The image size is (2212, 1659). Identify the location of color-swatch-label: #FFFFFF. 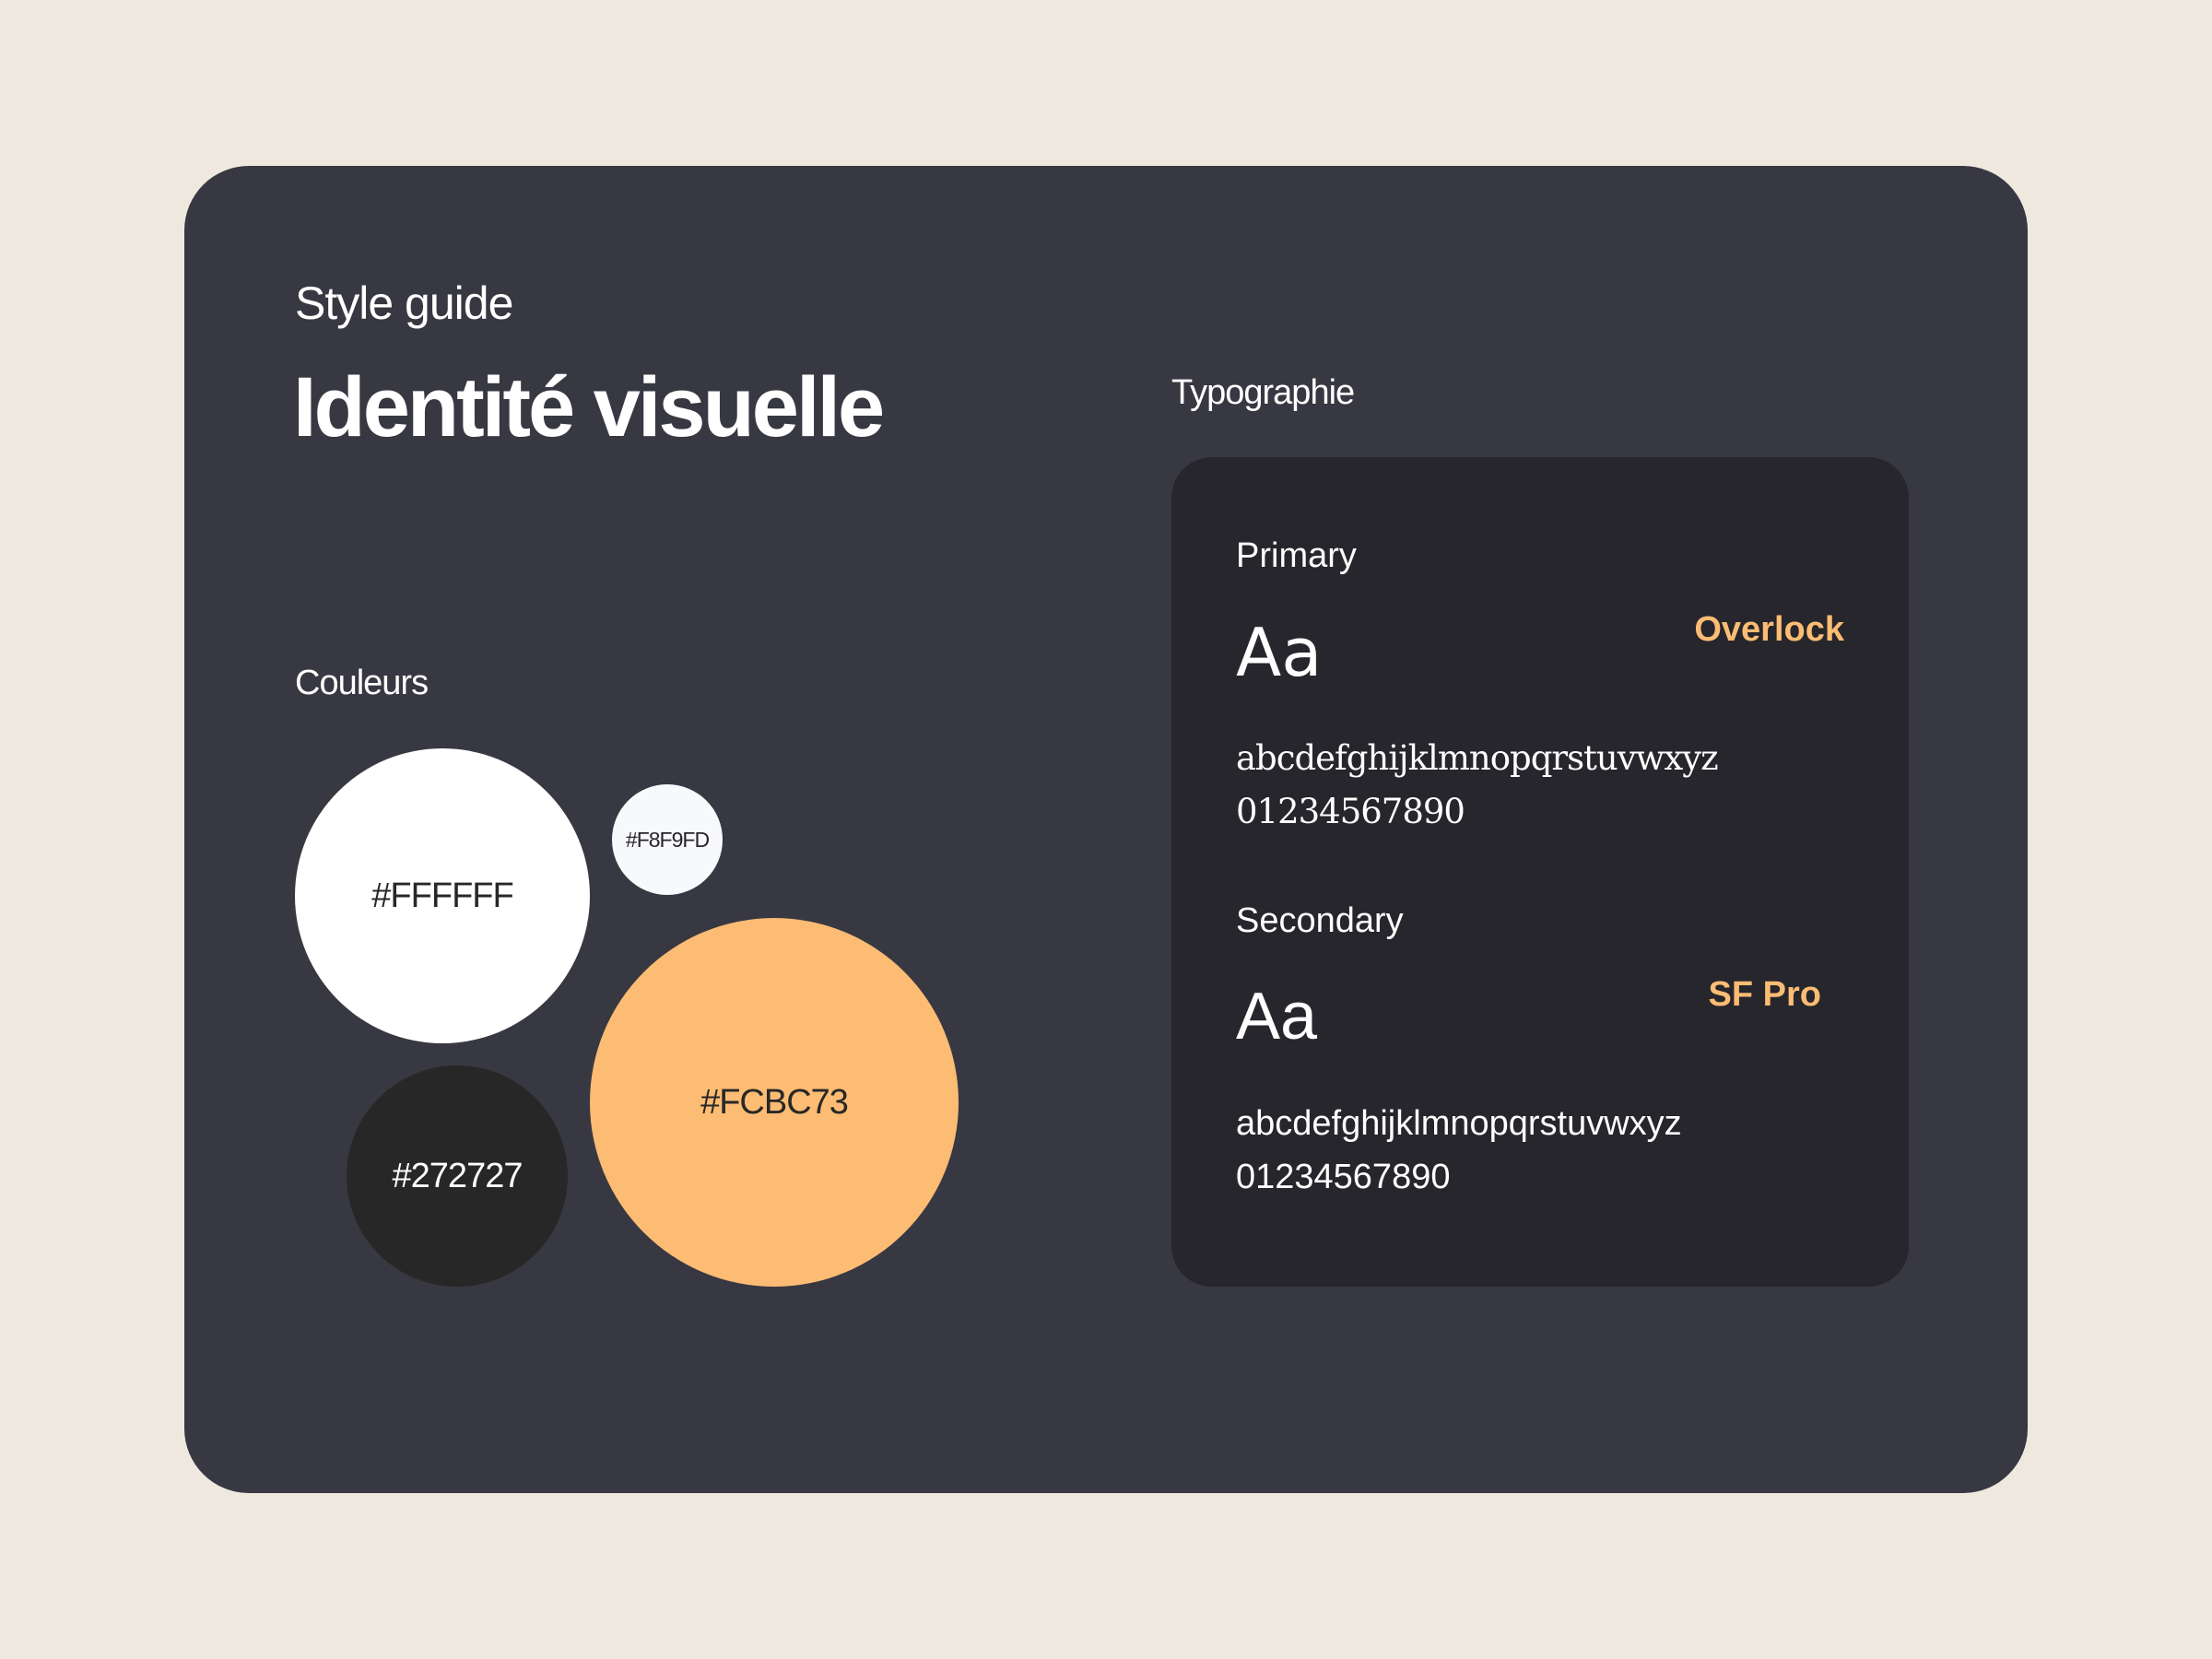
(442, 895).